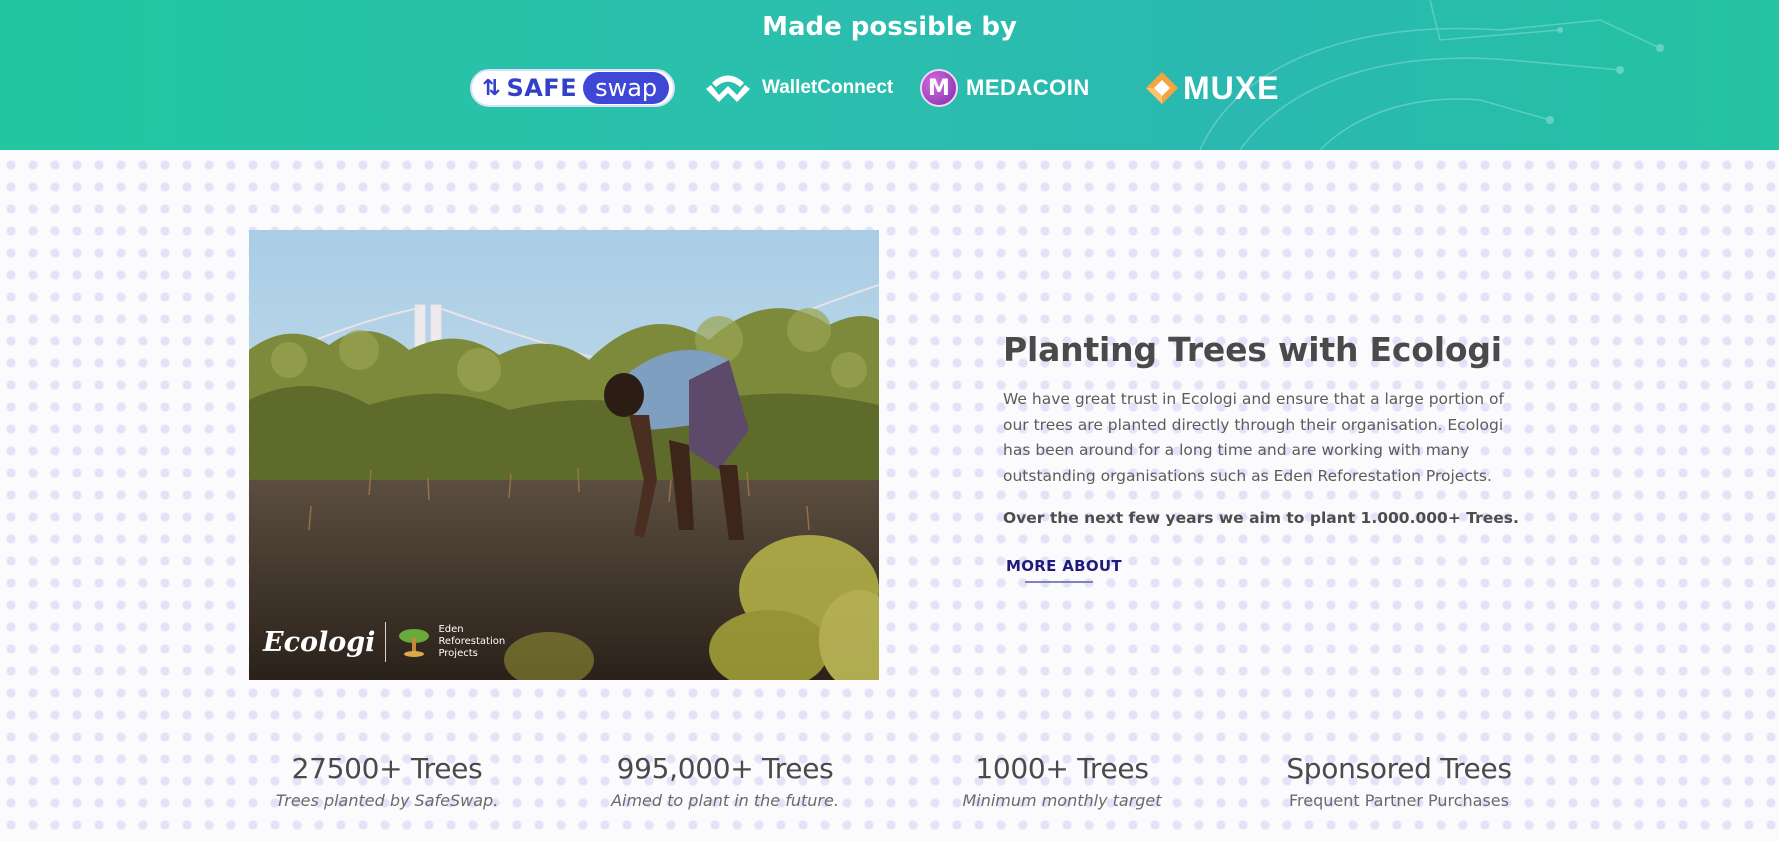 This screenshot has width=1779, height=842. I want to click on more-about-link: MORE ABOUT, so click(1064, 570).